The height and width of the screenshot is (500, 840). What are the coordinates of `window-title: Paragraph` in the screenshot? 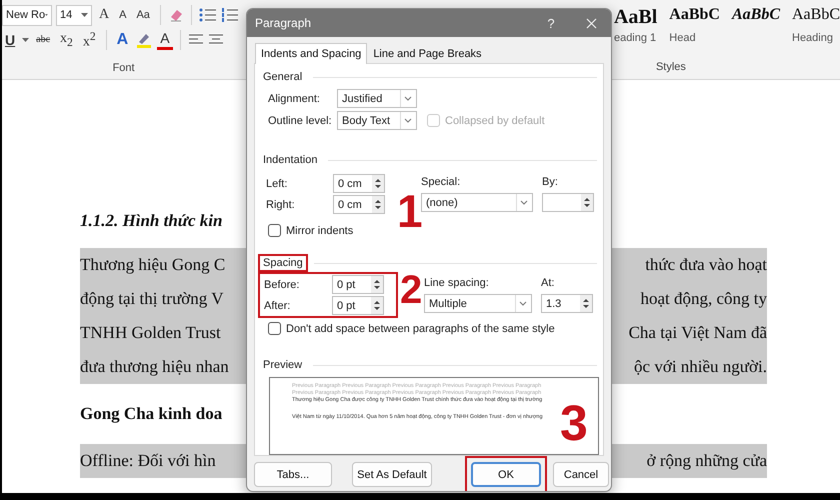 It's located at (283, 23).